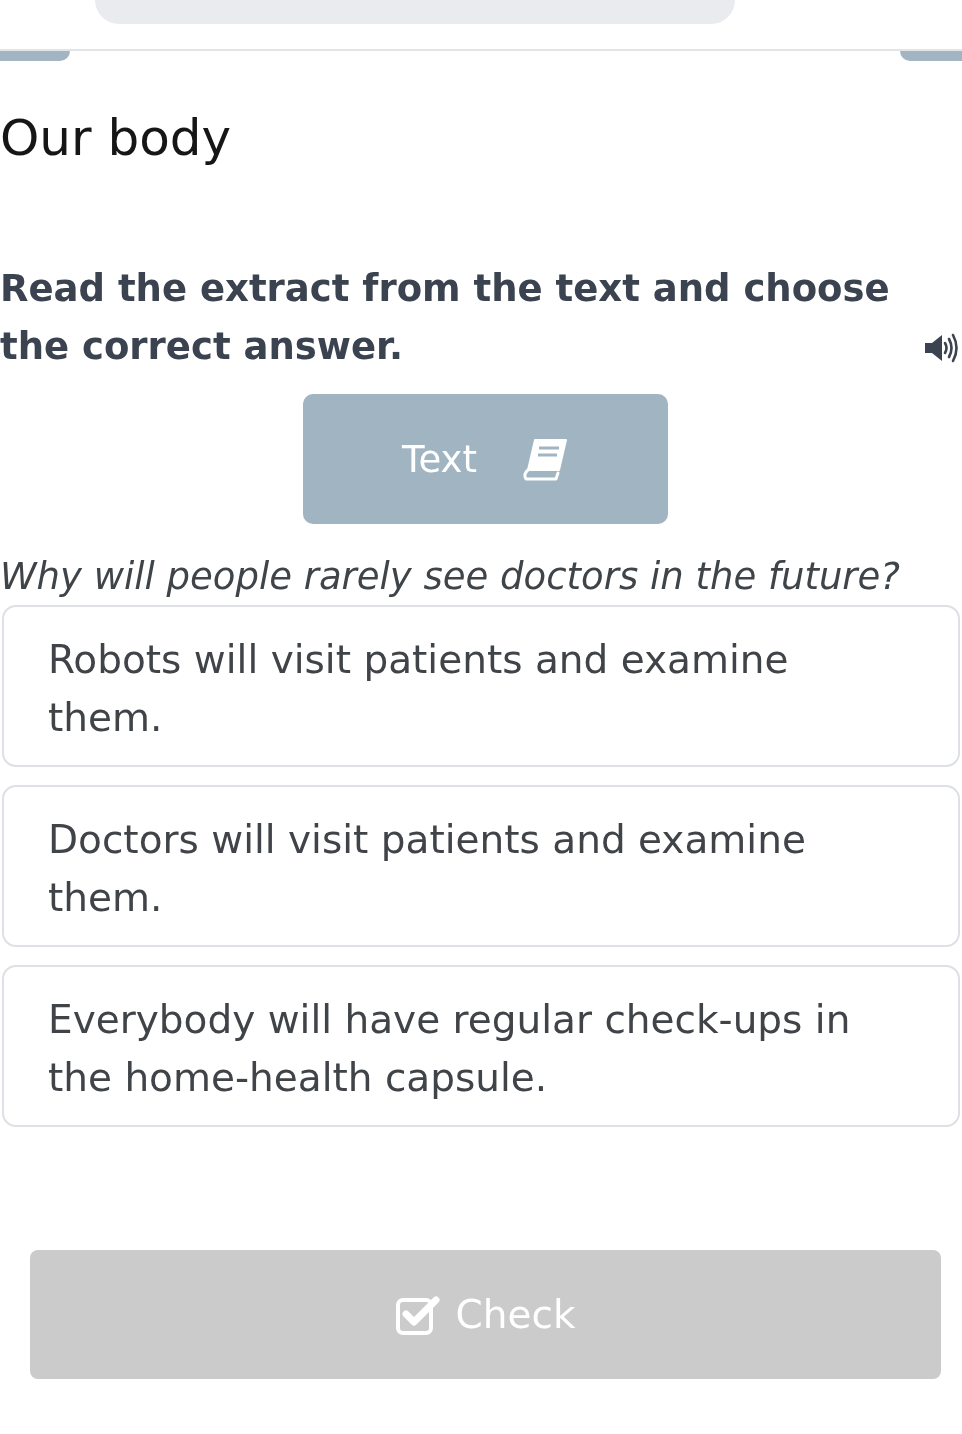 This screenshot has height=1434, width=962. Describe the element at coordinates (942, 348) in the screenshot. I see `speaker-icon` at that location.